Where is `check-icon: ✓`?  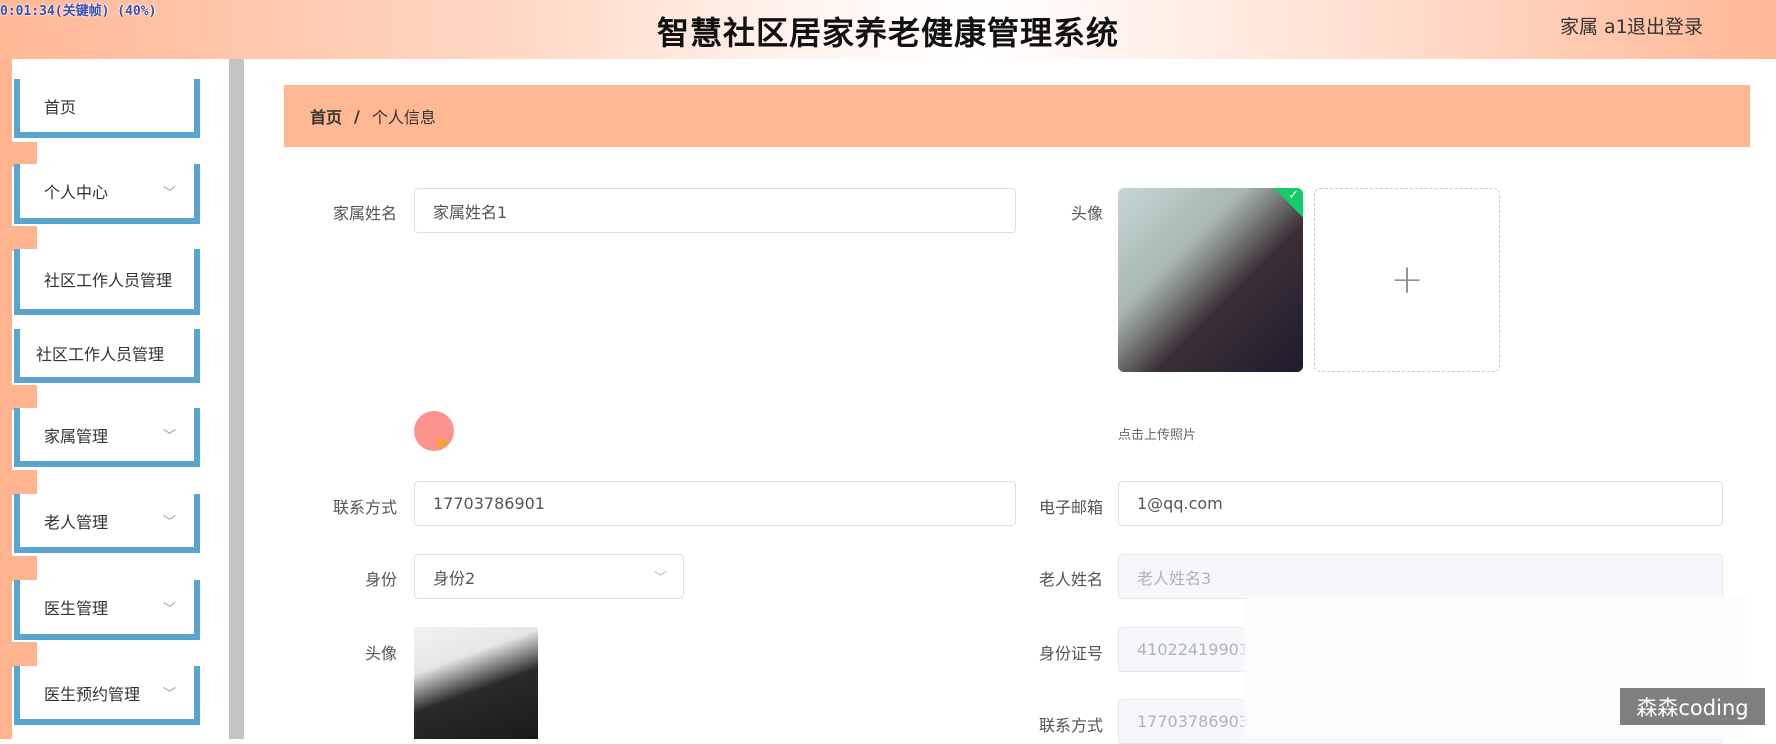
check-icon: ✓ is located at coordinates (1293, 195).